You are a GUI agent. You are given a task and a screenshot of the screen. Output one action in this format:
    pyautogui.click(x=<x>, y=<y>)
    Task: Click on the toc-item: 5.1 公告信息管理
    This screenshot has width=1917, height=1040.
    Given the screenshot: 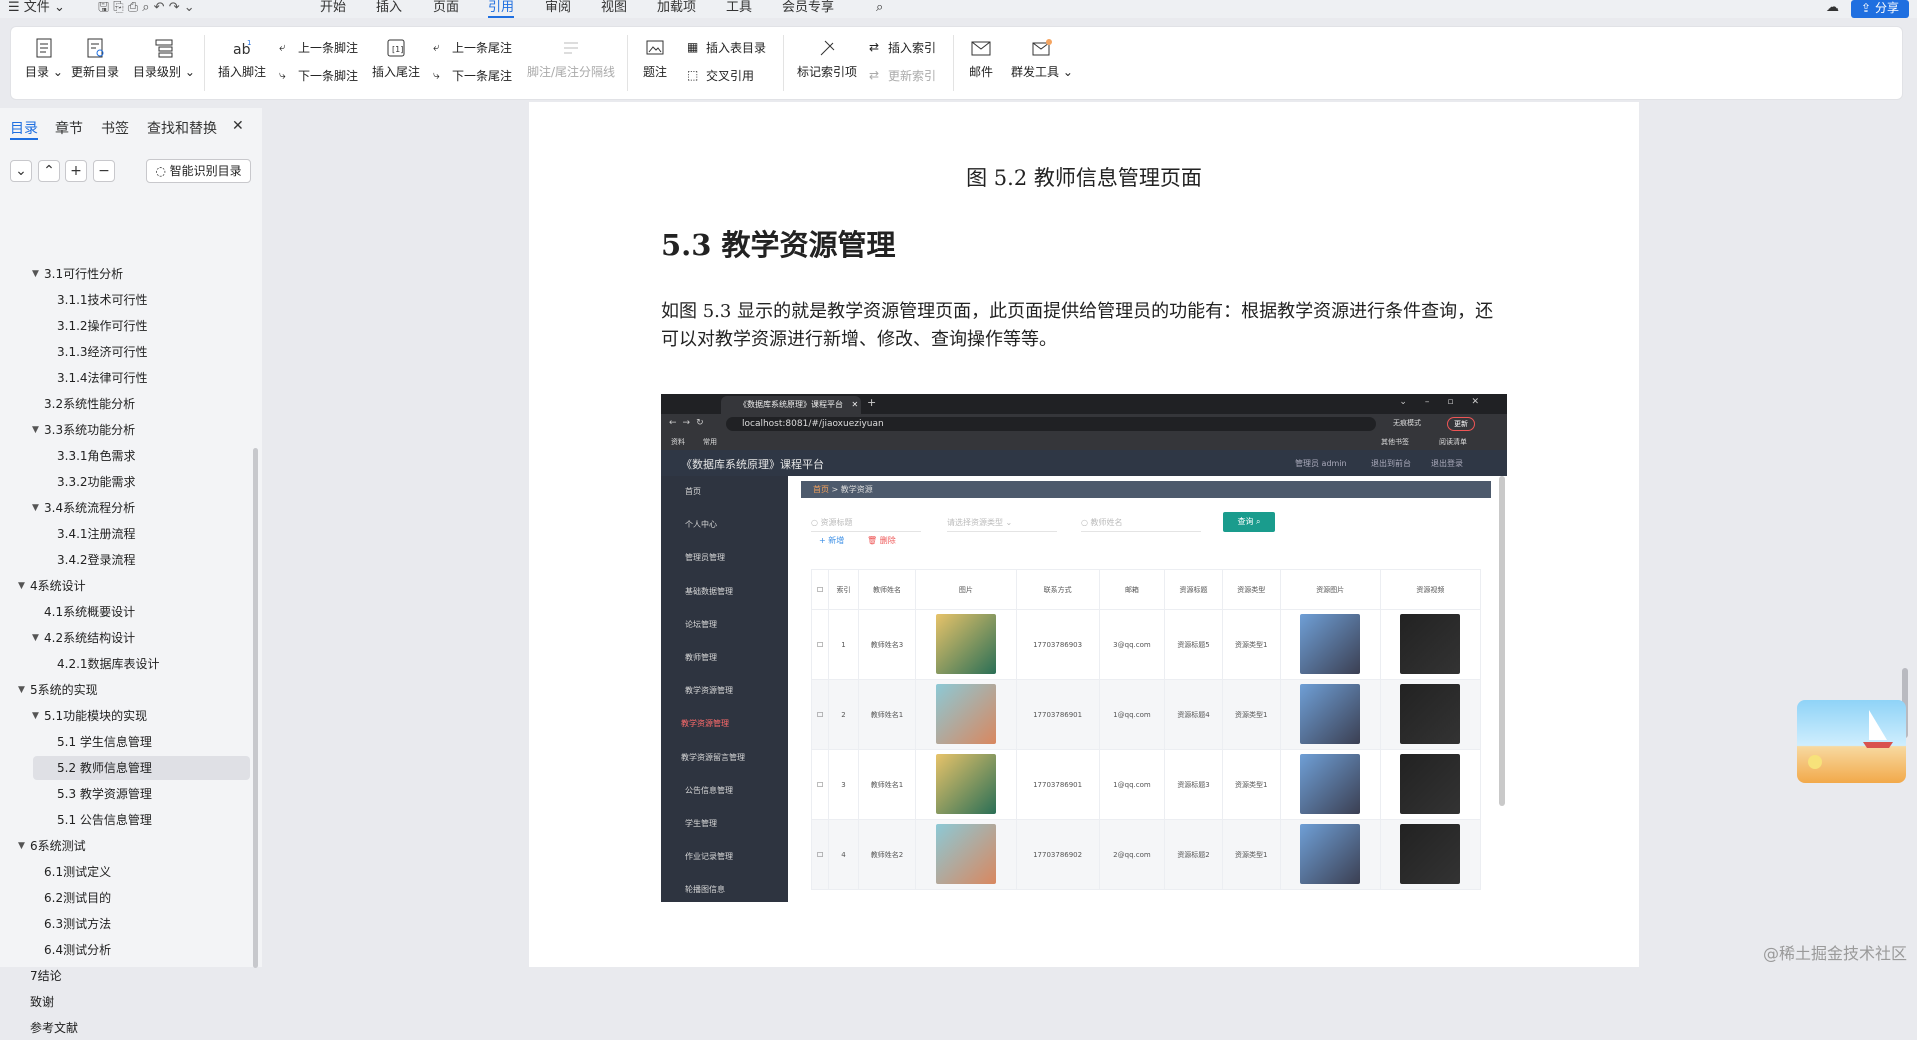 What is the action you would take?
    pyautogui.click(x=125, y=820)
    